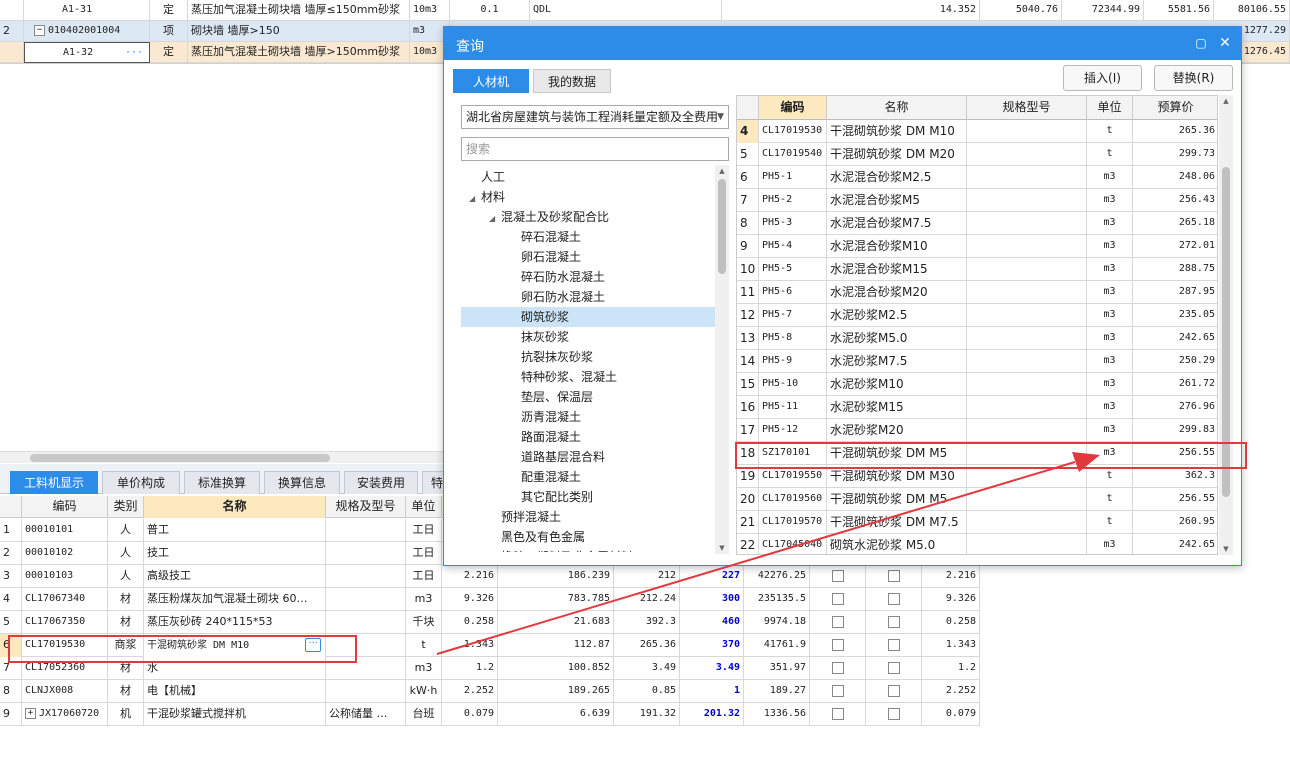  I want to click on tree-node: 路面混凝土, so click(588, 437).